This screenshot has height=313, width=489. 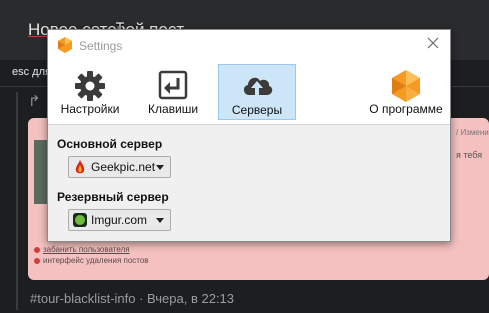 I want to click on cloud-upload-icon, so click(x=258, y=86).